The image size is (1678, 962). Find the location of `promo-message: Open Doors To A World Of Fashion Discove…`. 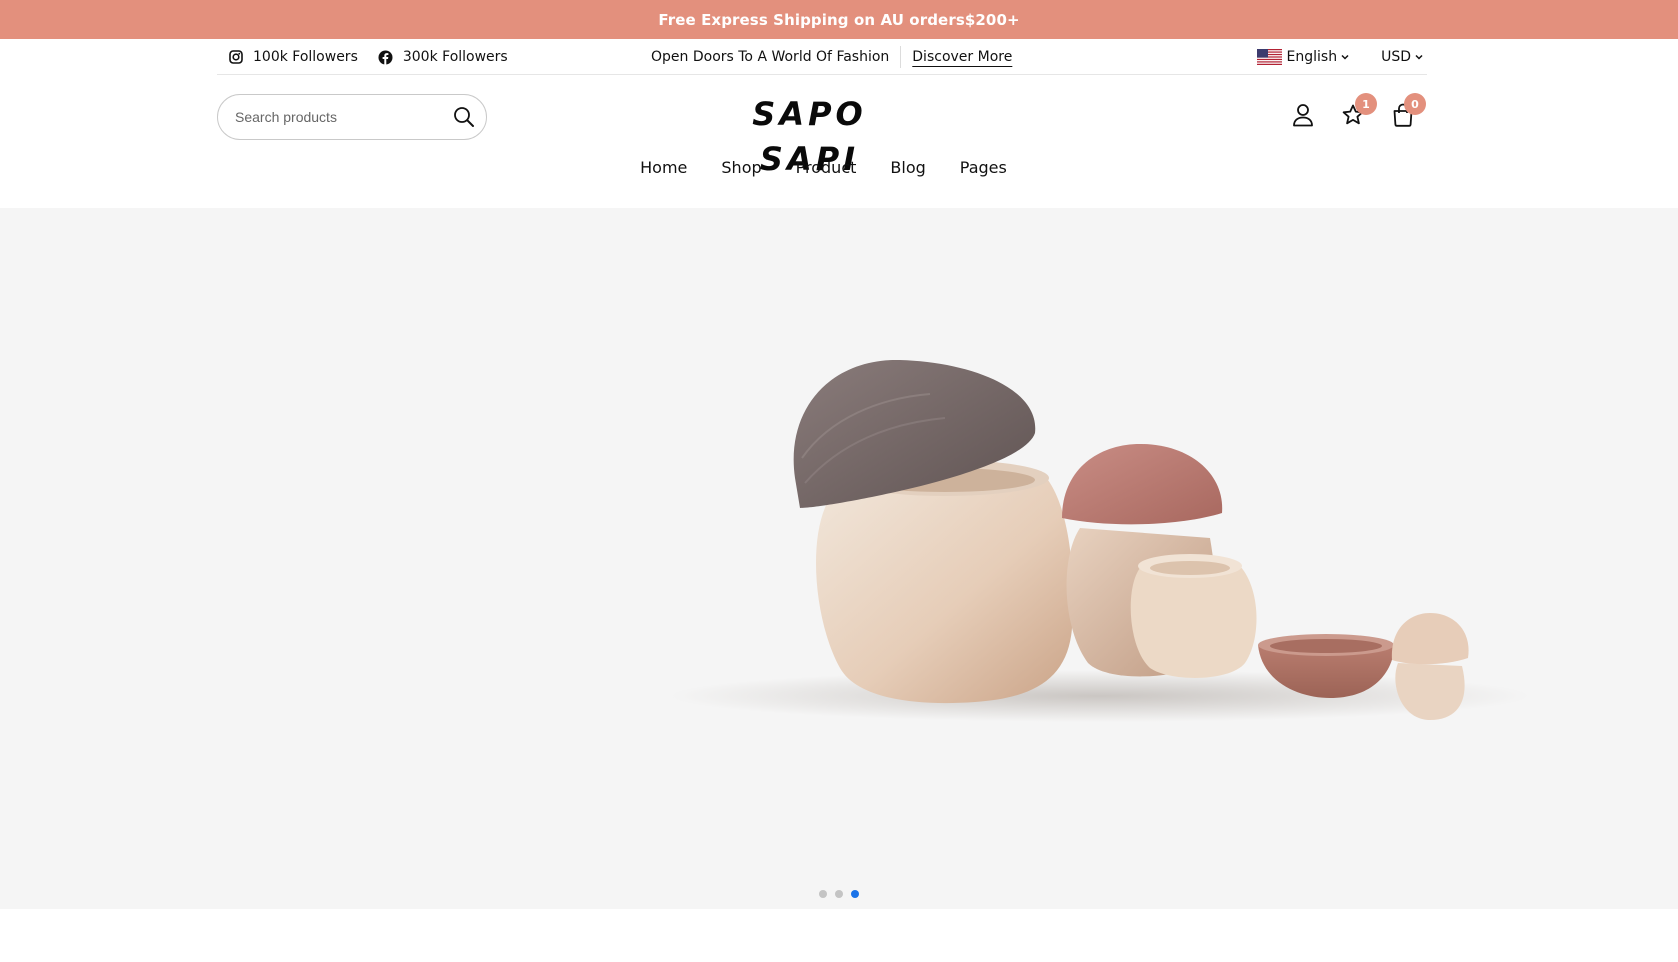

promo-message: Open Doors To A World Of Fashion Discove… is located at coordinates (831, 57).